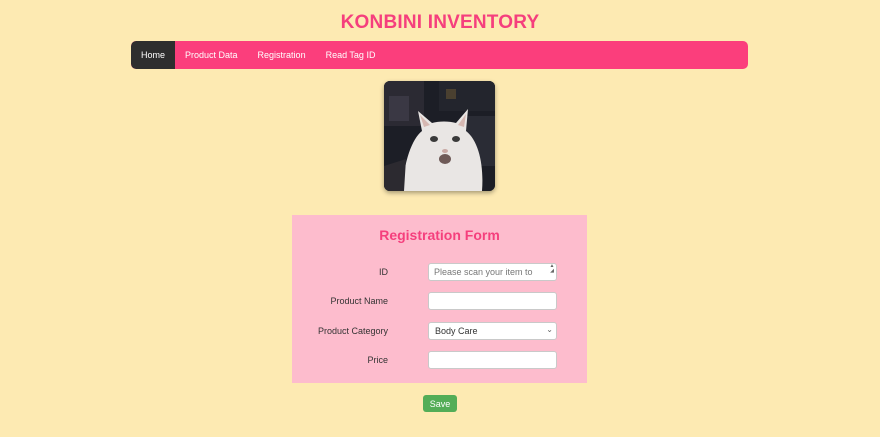 The height and width of the screenshot is (437, 880). What do you see at coordinates (352, 331) in the screenshot?
I see `product-category-label: Product Category` at bounding box center [352, 331].